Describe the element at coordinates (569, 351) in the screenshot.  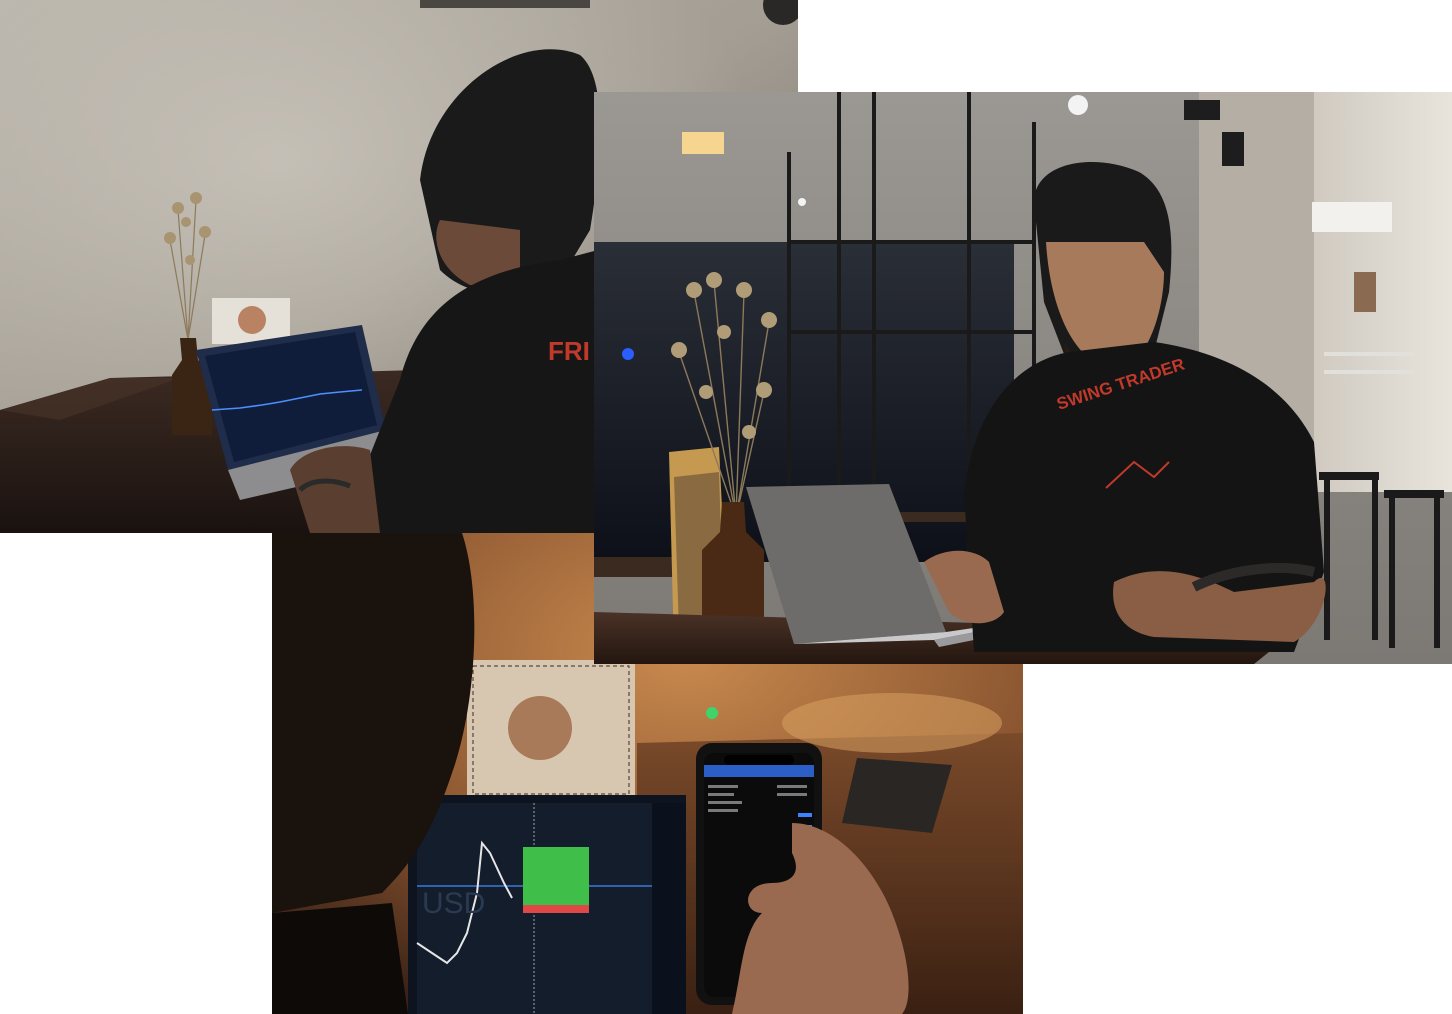
I see `shirt-text-fri: FRI` at that location.